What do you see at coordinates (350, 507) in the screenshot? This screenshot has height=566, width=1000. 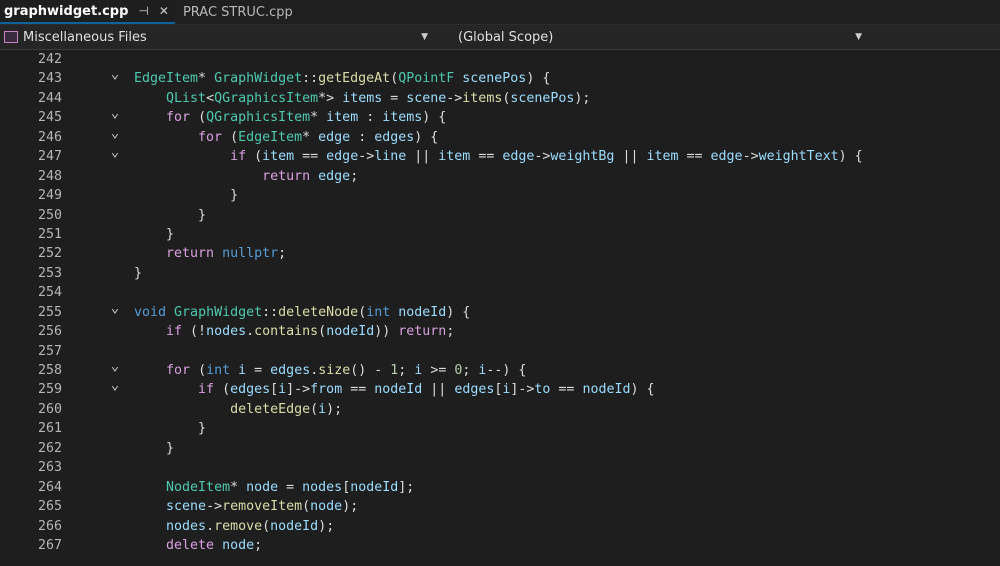 I see `code-token: );` at bounding box center [350, 507].